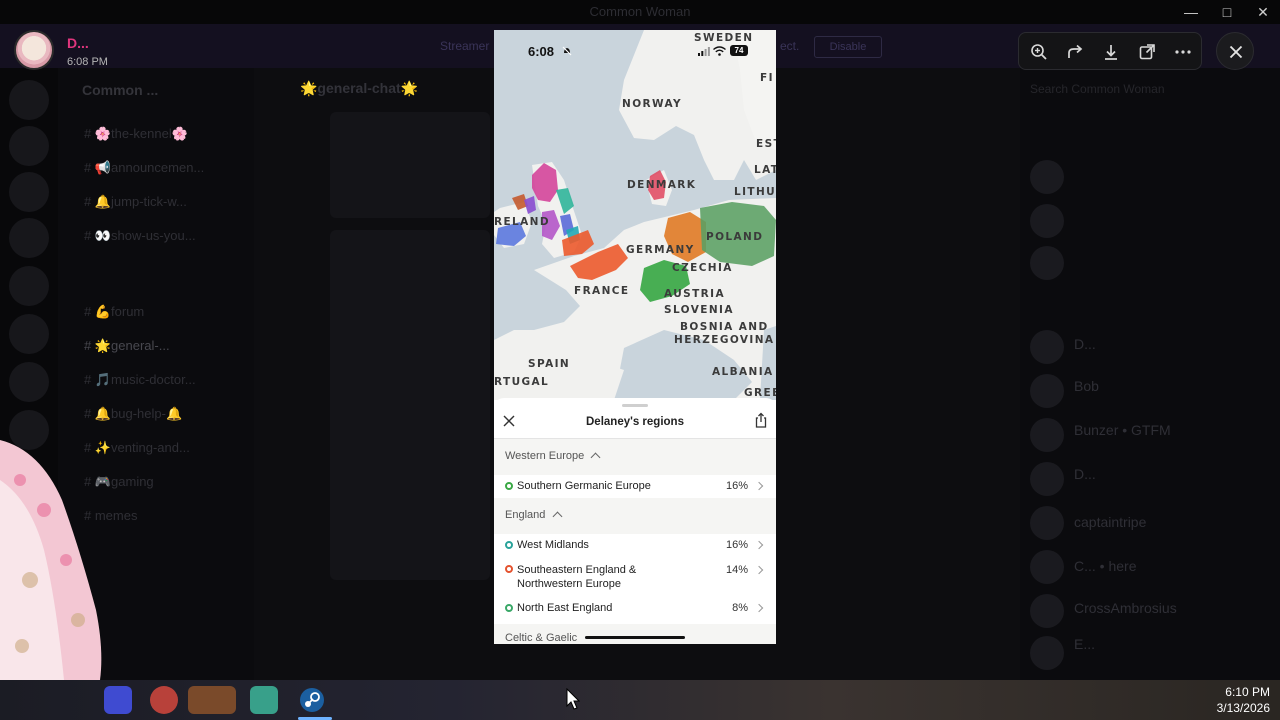  I want to click on region-name: West Midlands, so click(553, 545).